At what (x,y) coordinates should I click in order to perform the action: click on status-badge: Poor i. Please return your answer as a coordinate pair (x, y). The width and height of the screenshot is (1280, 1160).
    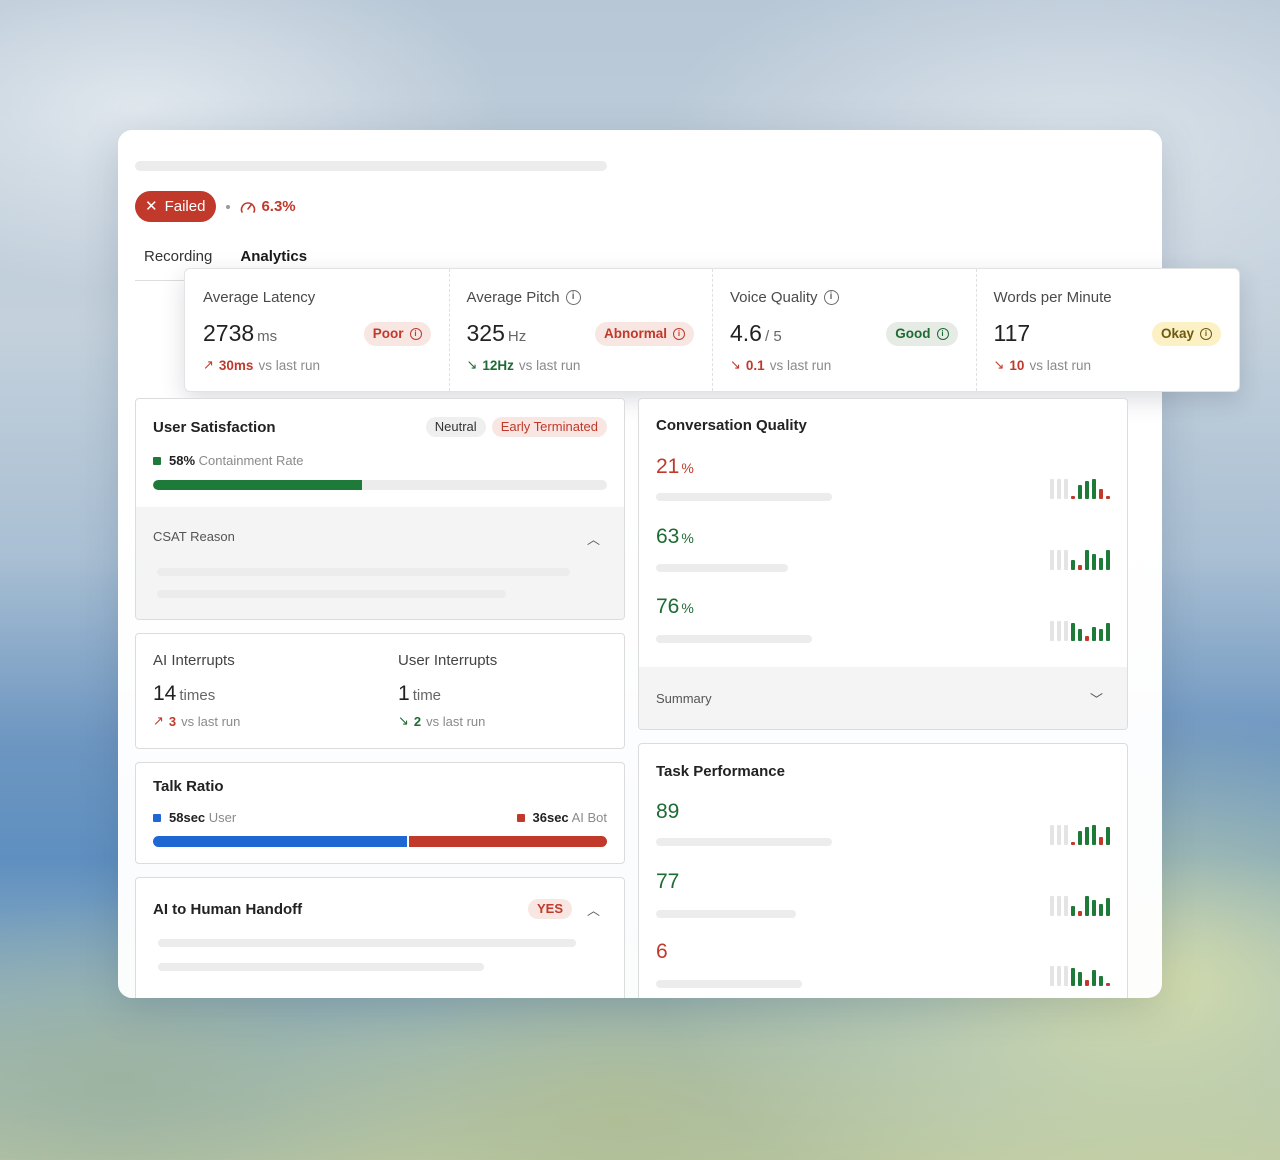
    Looking at the image, I should click on (397, 333).